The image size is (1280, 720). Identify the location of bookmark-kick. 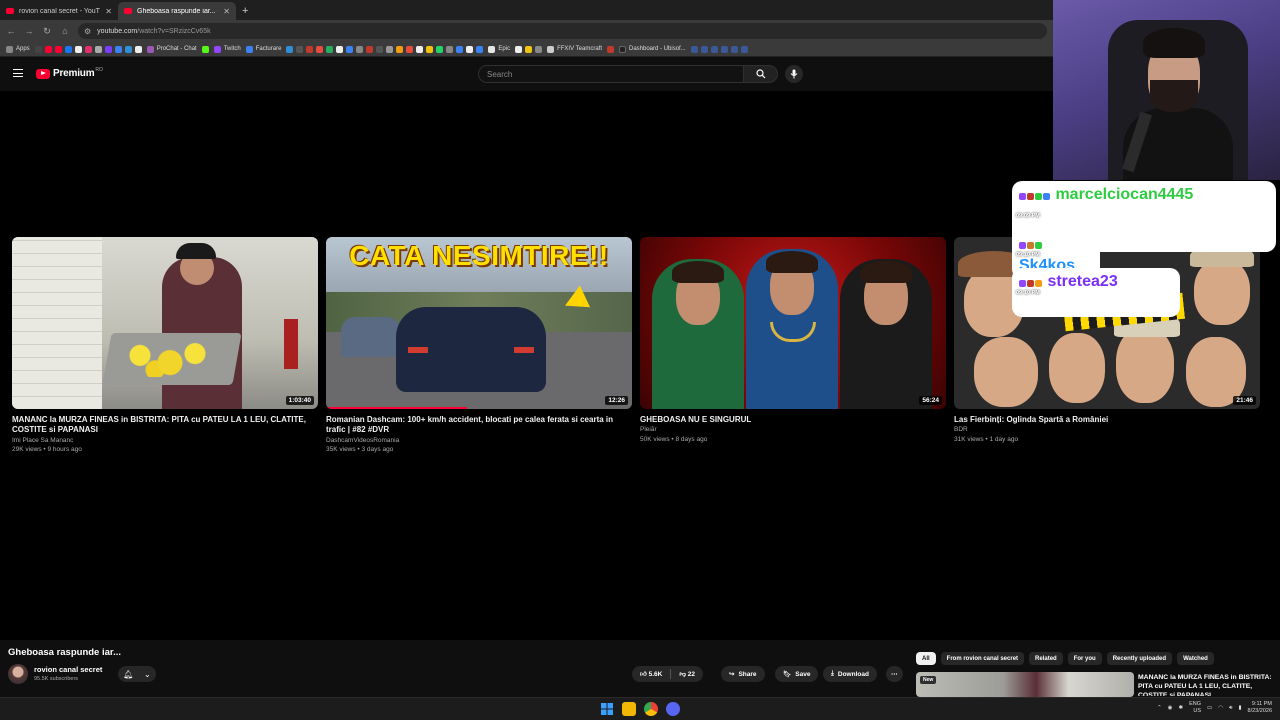
(205, 49).